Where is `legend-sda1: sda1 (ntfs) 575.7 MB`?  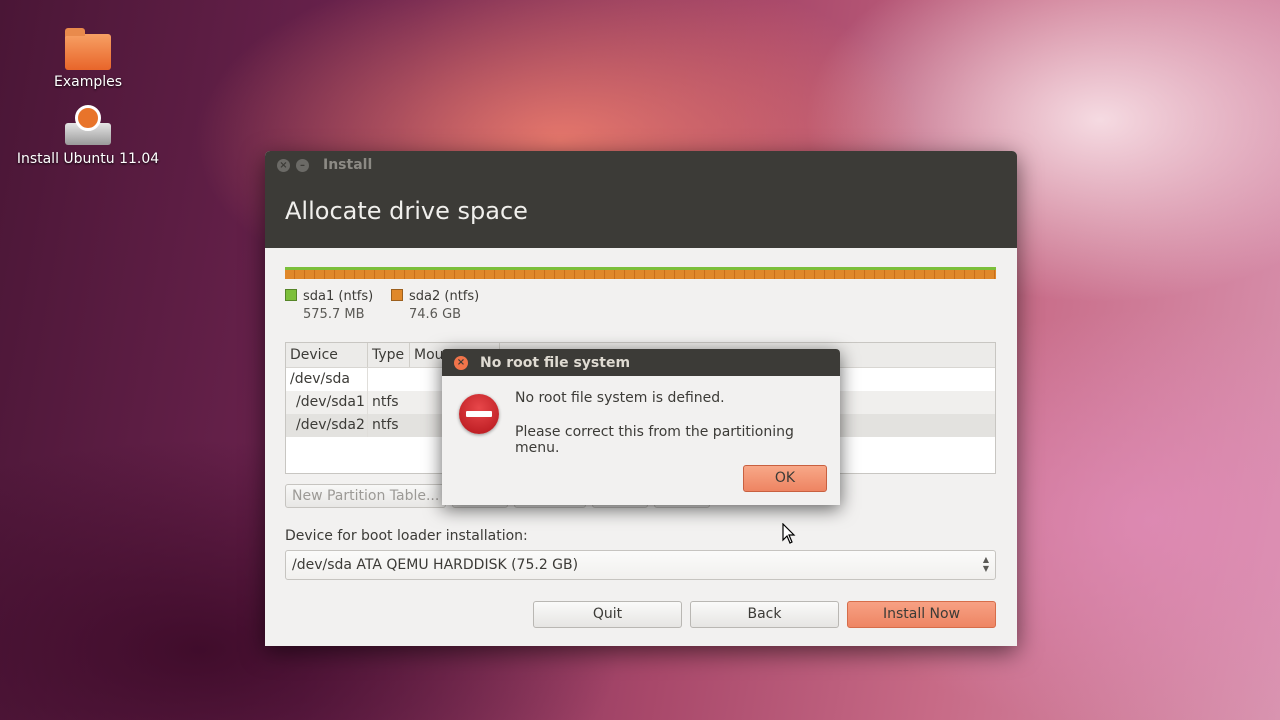
legend-sda1: sda1 (ntfs) 575.7 MB is located at coordinates (329, 305).